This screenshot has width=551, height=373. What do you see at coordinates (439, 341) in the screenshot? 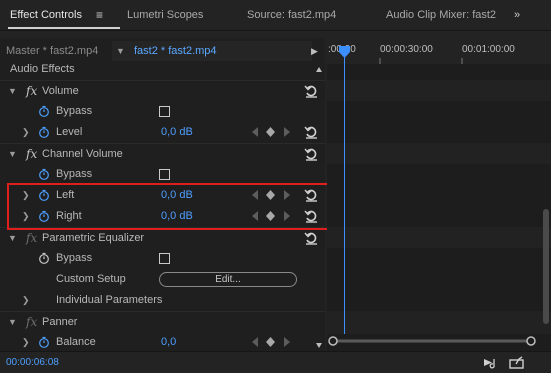
I see `timeline-zoom-scrollbar` at bounding box center [439, 341].